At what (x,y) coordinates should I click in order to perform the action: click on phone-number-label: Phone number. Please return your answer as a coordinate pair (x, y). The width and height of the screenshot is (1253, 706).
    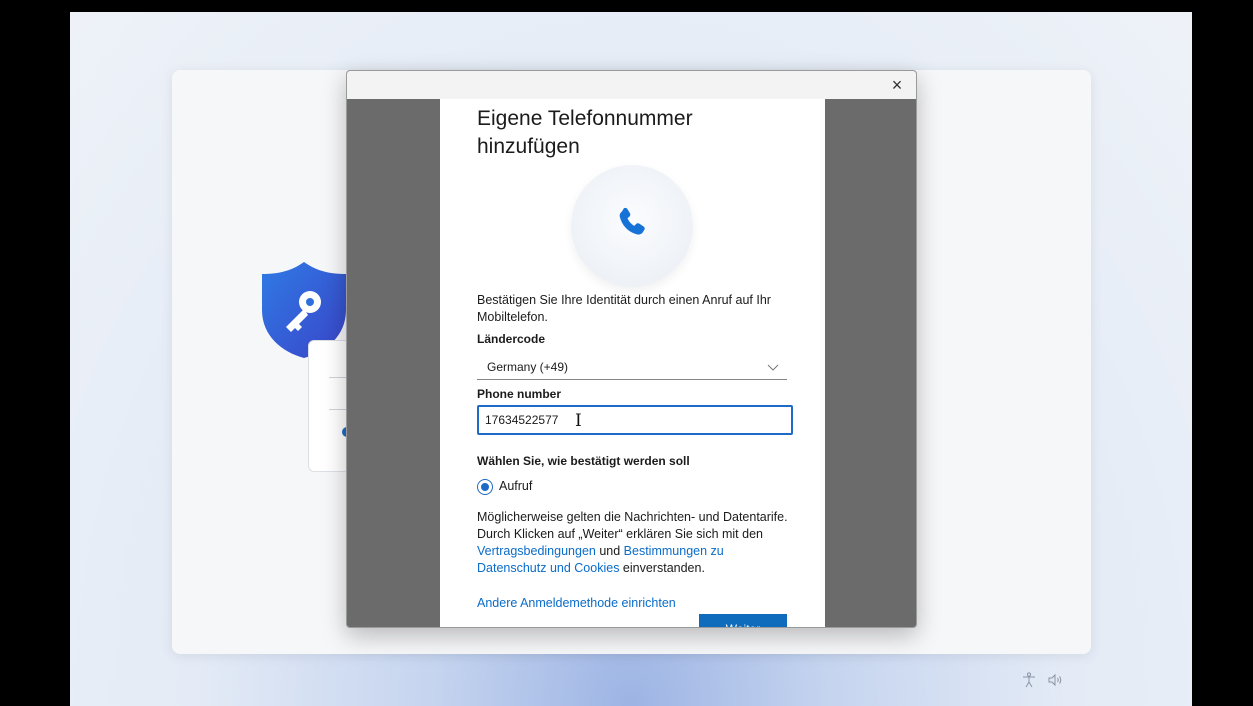
    Looking at the image, I should click on (519, 394).